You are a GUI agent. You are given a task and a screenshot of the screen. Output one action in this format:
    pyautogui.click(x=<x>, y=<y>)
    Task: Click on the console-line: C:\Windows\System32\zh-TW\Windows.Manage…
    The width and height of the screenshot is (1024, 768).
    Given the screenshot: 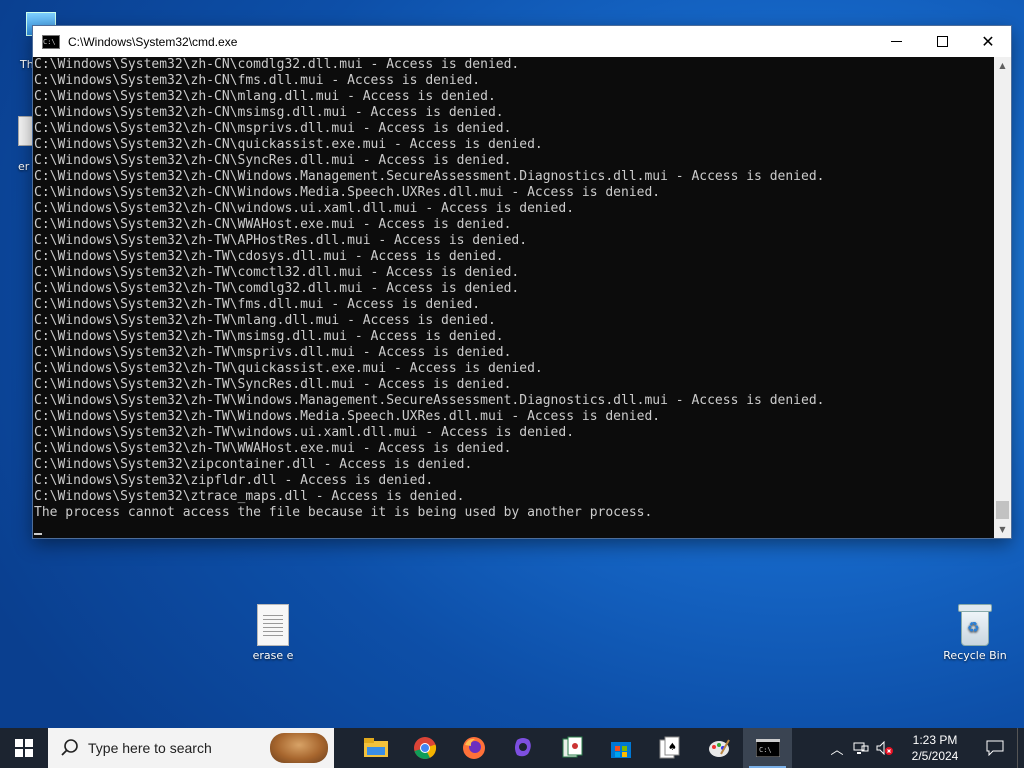 What is the action you would take?
    pyautogui.click(x=429, y=400)
    